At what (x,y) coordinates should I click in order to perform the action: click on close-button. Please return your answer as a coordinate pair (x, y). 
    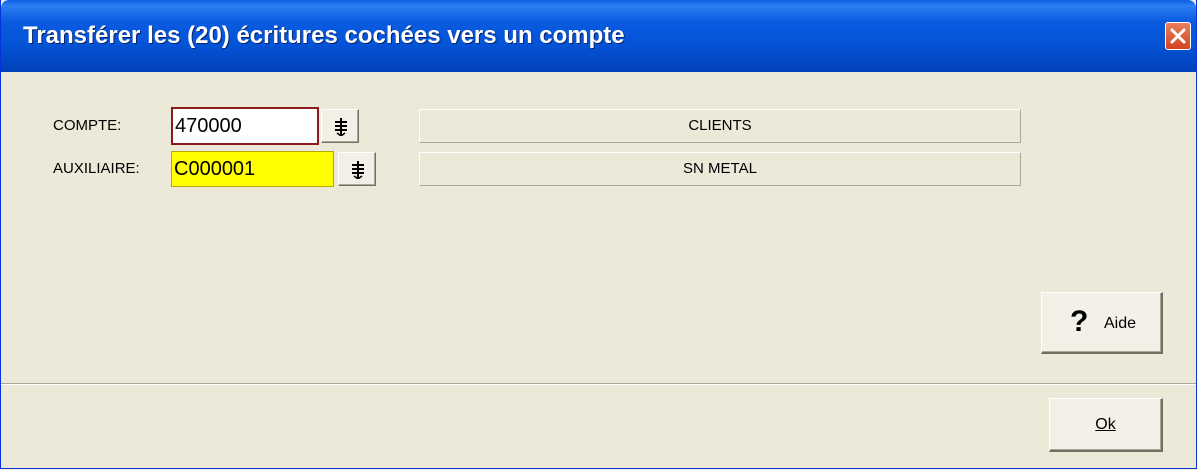
    Looking at the image, I should click on (1178, 36).